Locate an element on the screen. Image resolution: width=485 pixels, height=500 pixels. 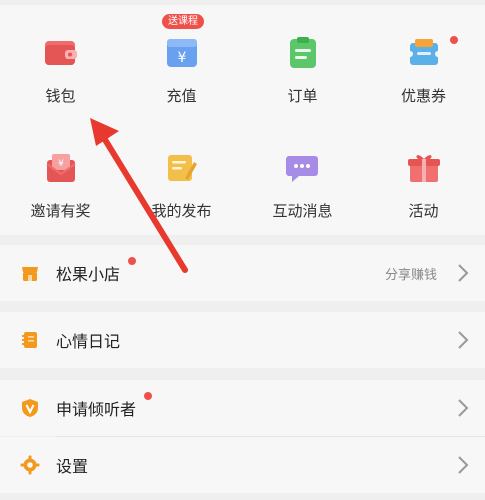
listener-badge-icon is located at coordinates (30, 408).